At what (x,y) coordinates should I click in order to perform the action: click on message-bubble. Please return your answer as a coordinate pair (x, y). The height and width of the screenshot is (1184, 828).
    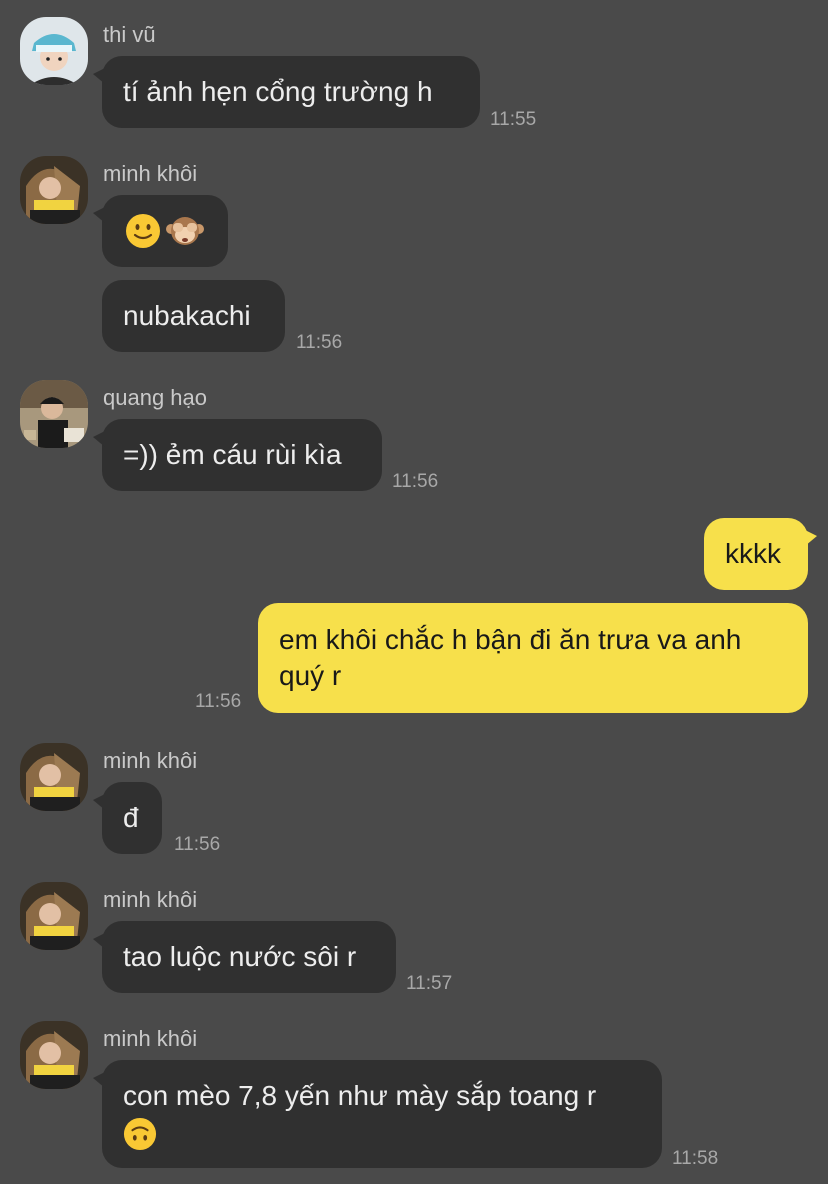
    Looking at the image, I should click on (160, 231).